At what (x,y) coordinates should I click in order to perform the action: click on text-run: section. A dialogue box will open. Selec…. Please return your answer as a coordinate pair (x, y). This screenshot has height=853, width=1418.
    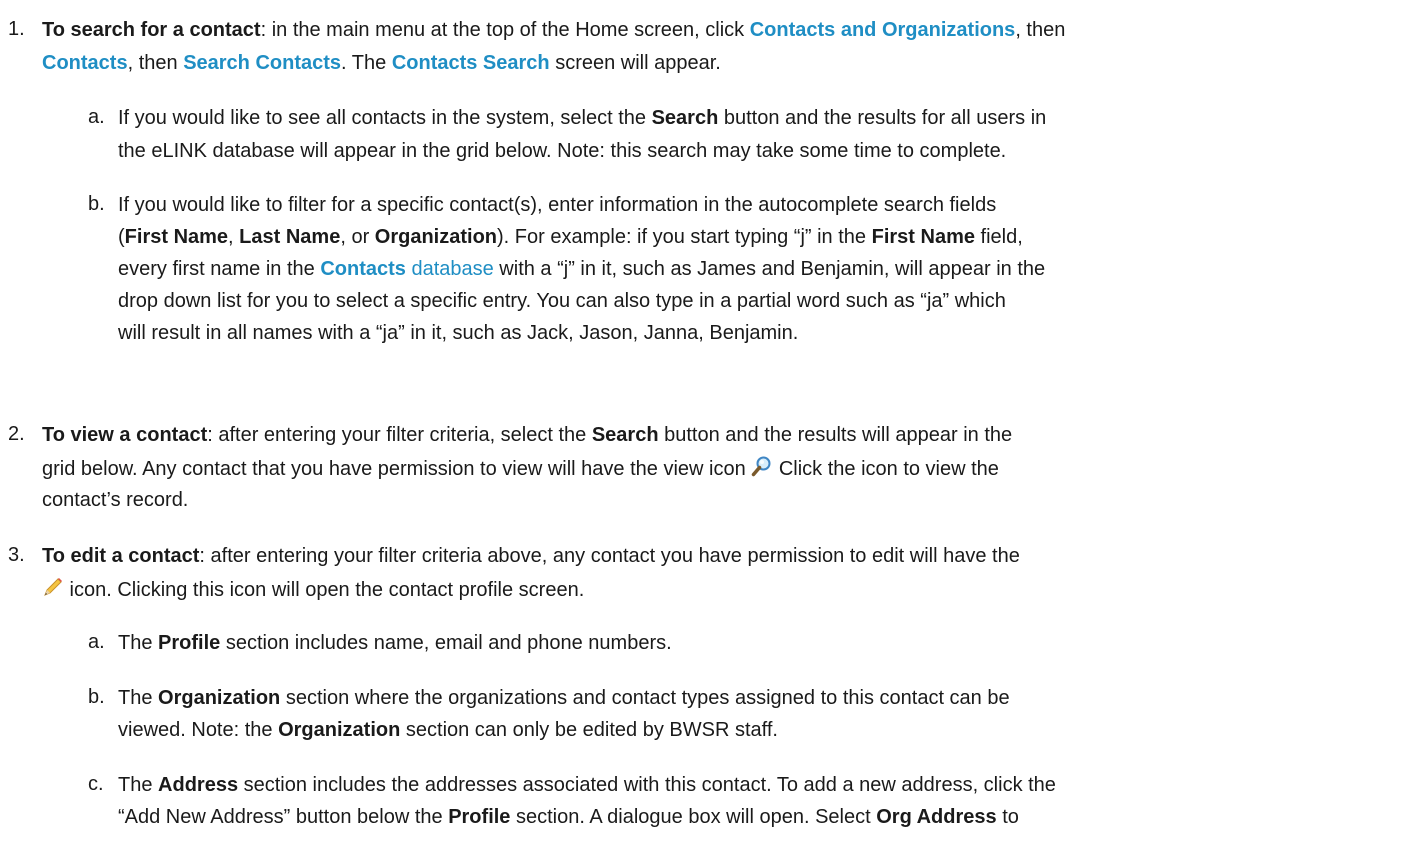
    Looking at the image, I should click on (693, 817).